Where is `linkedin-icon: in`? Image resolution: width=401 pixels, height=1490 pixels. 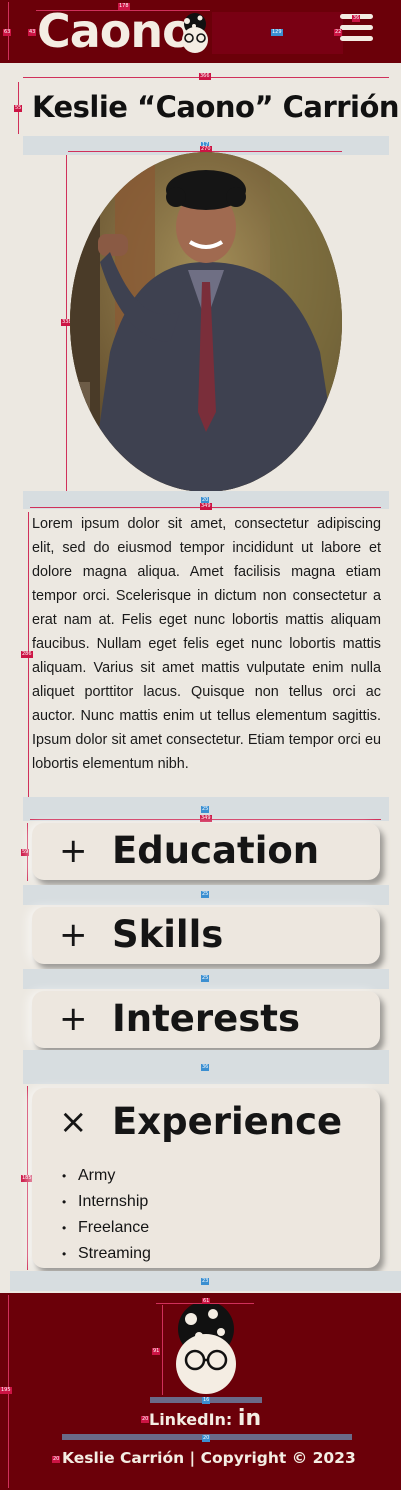
linkedin-icon: in is located at coordinates (249, 1418).